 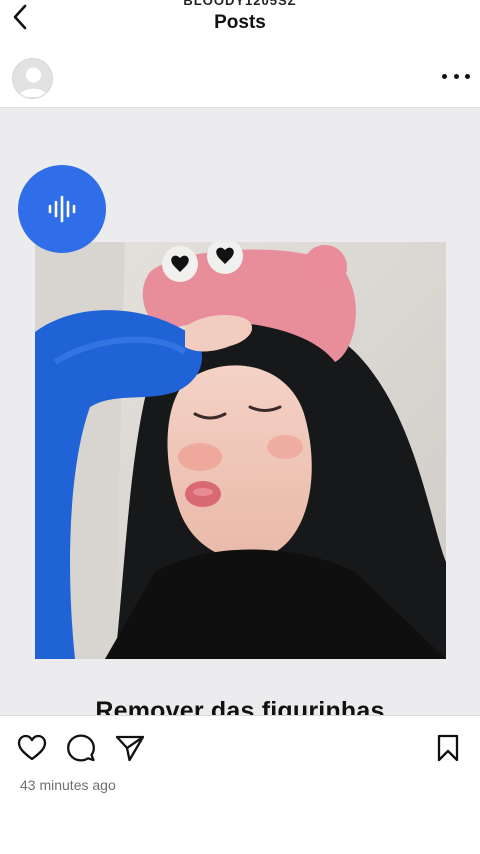 I want to click on bookmark-icon, so click(x=448, y=748).